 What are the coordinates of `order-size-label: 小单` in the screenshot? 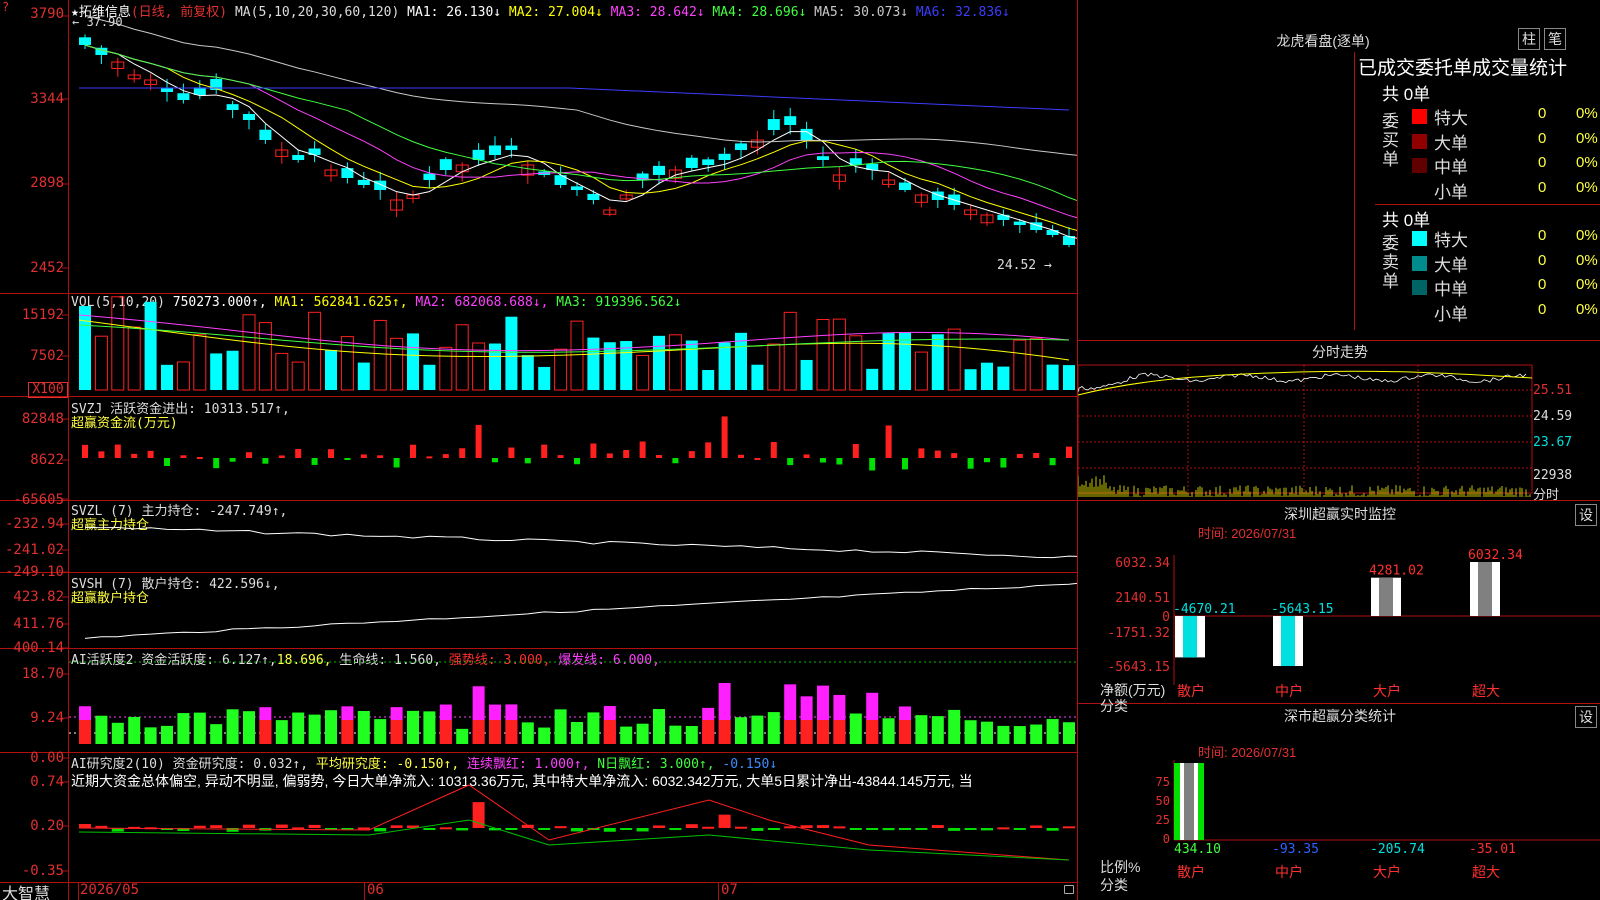 It's located at (1451, 314).